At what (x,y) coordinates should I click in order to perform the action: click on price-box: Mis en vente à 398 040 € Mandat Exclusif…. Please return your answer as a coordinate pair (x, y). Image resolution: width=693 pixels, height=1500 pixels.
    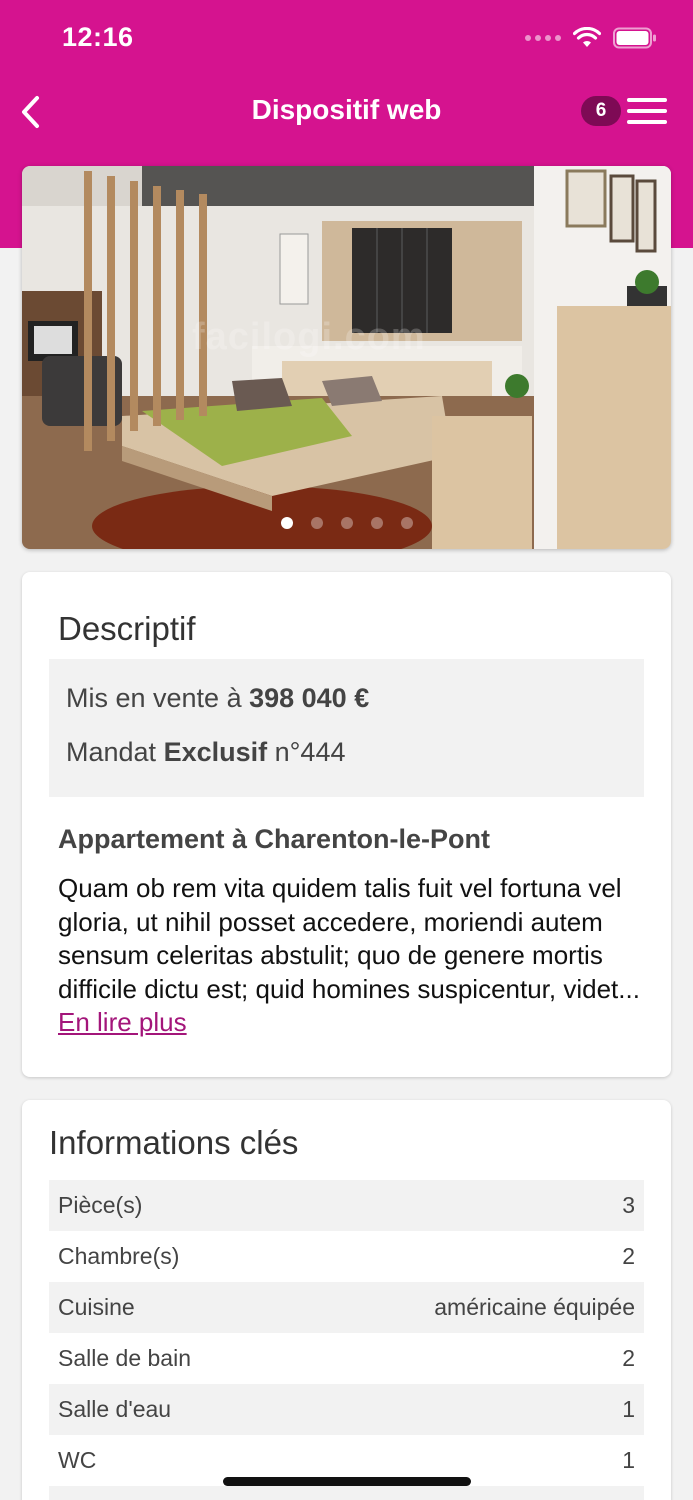
    Looking at the image, I should click on (346, 728).